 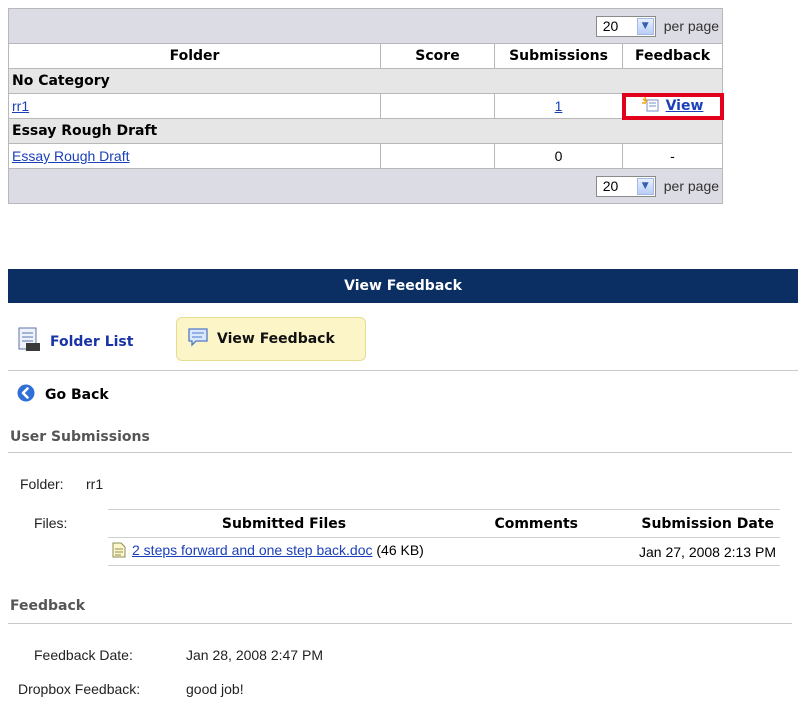 I want to click on banner-title: View Feedback, so click(x=403, y=286).